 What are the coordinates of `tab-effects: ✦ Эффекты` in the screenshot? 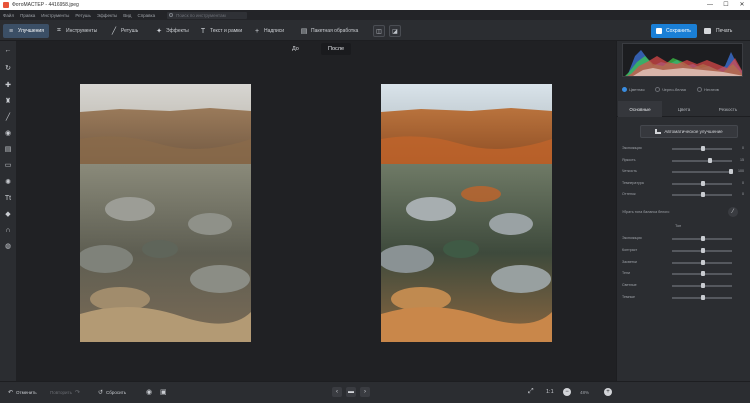 It's located at (172, 31).